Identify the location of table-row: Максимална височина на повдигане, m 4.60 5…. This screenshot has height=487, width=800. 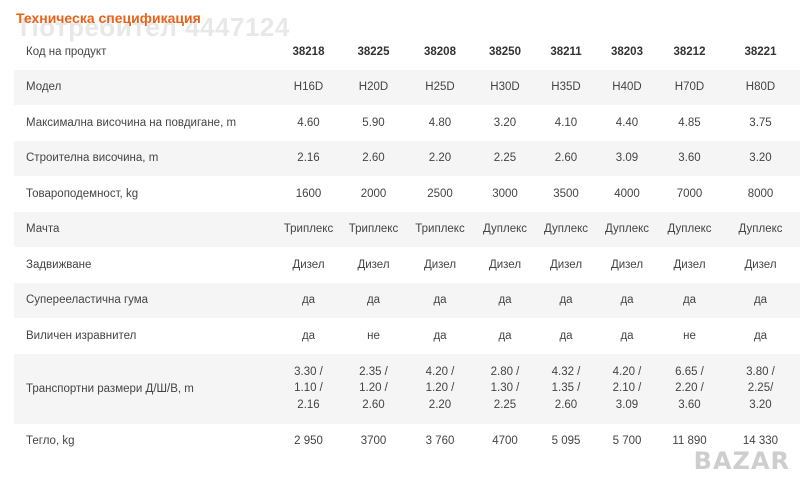
(407, 123).